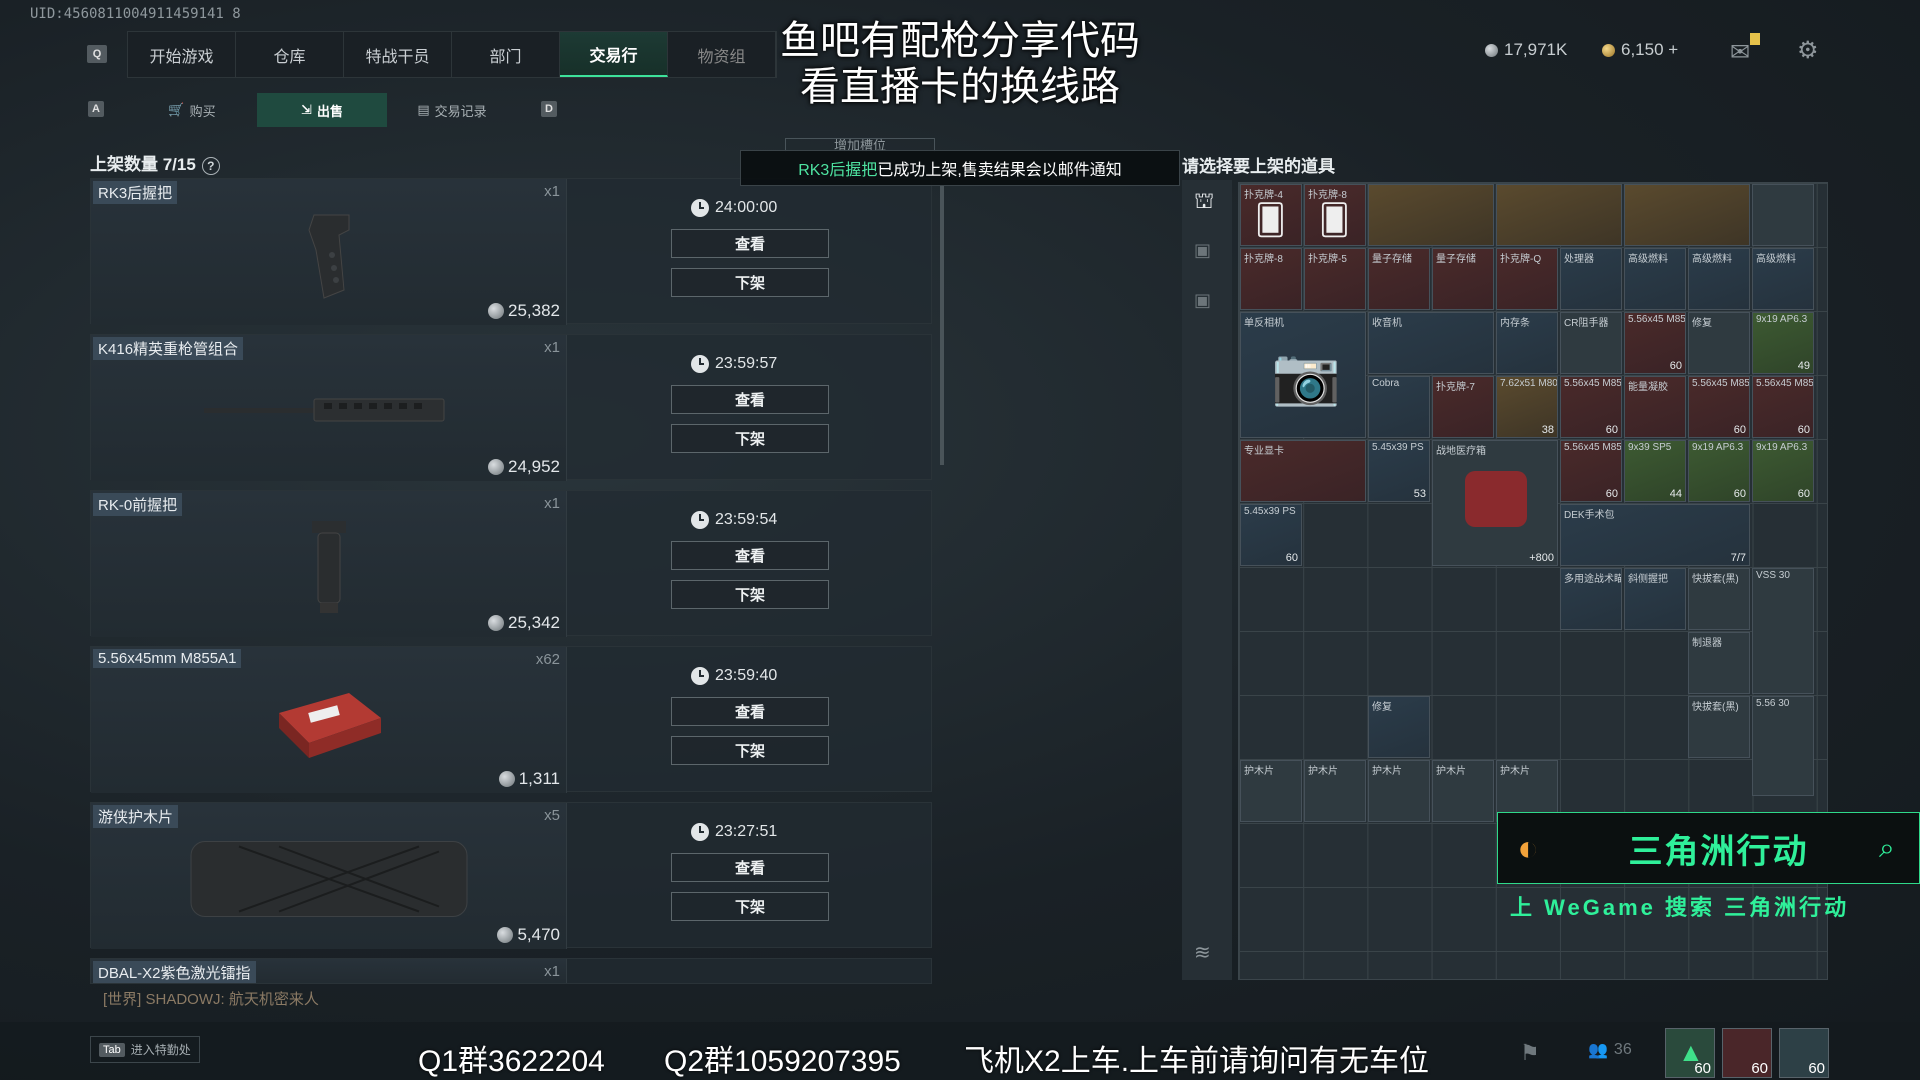 Image resolution: width=1920 pixels, height=1080 pixels. I want to click on tab-hint: Tab 进入特勤处, so click(145, 1049).